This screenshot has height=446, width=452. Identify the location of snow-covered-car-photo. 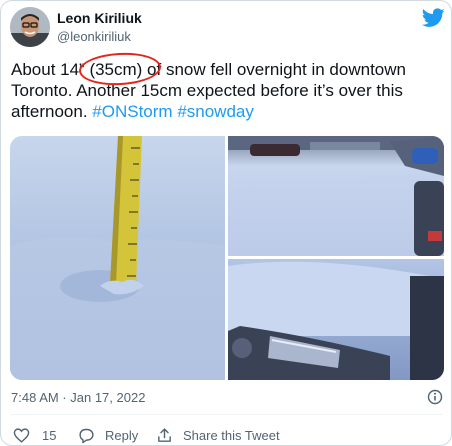
(336, 319).